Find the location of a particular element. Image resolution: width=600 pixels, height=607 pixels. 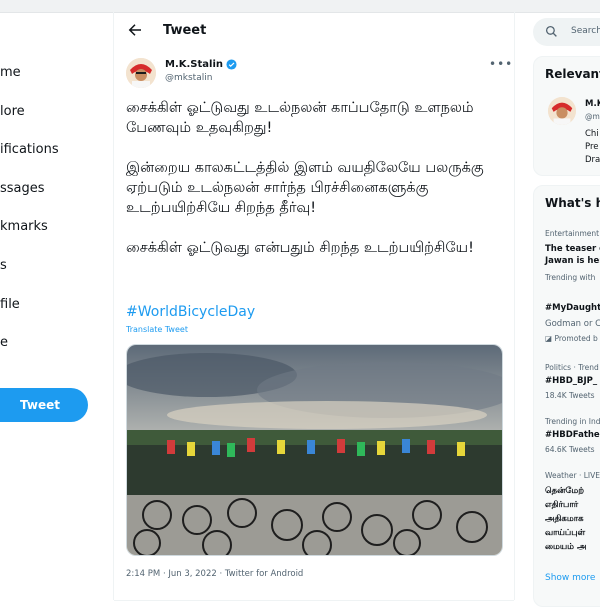

more-options-icon: ••• is located at coordinates (501, 64).